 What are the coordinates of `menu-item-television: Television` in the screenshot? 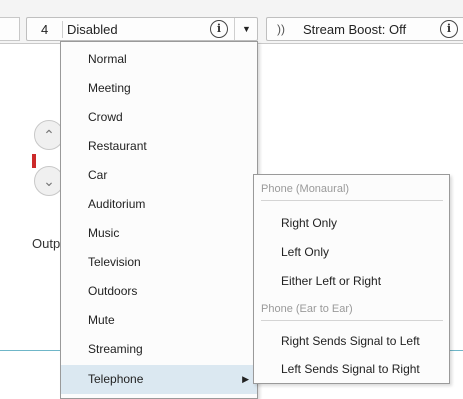 It's located at (159, 262).